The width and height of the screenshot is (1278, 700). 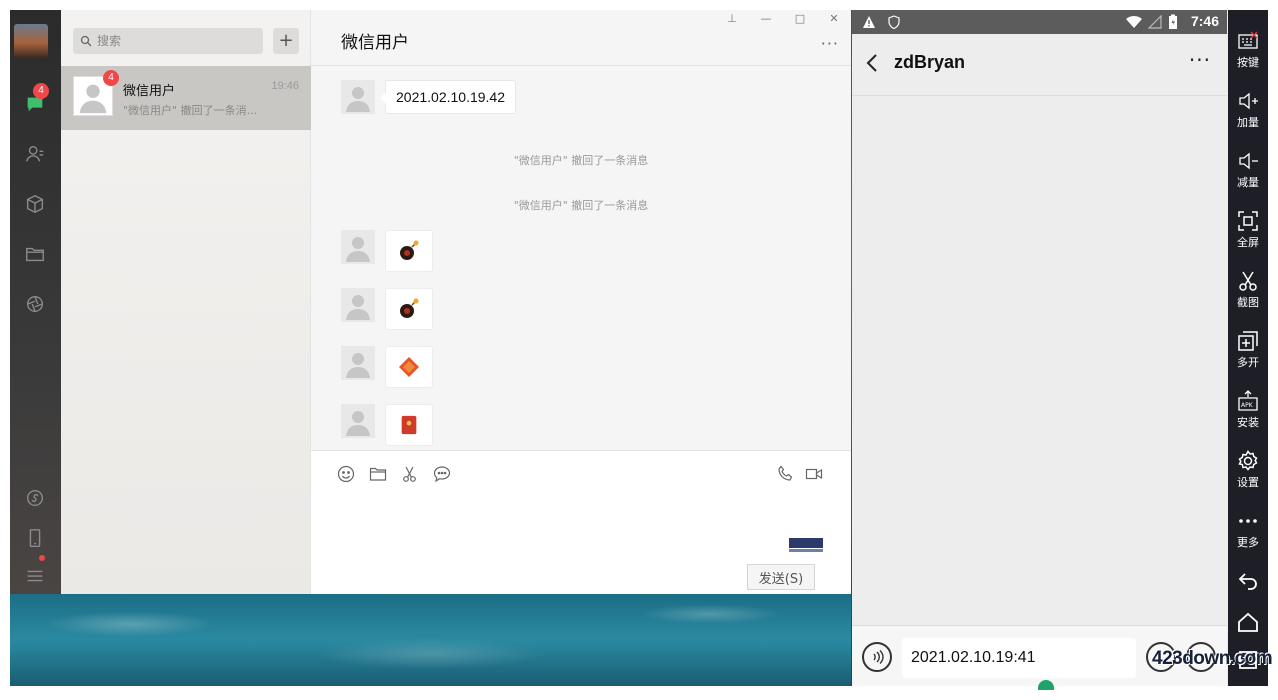 I want to click on minimize-button: —, so click(x=766, y=18).